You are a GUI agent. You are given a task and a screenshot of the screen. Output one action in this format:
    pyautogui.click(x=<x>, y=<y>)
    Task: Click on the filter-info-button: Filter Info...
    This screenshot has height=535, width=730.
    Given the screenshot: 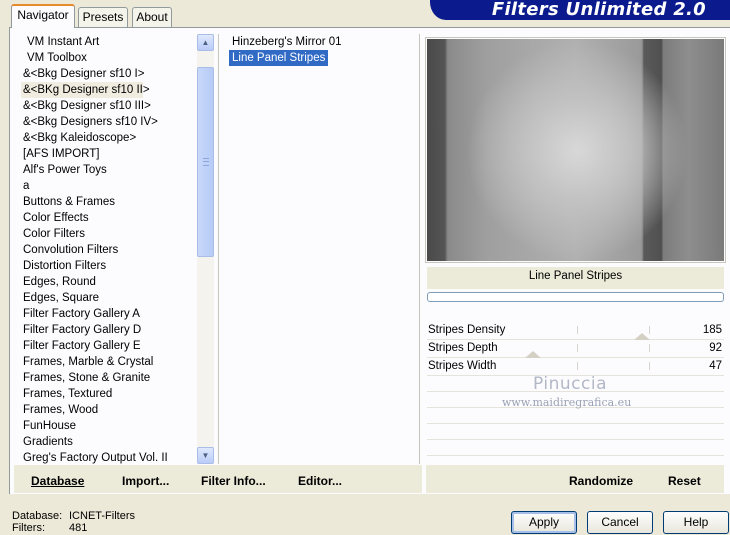 What is the action you would take?
    pyautogui.click(x=233, y=481)
    